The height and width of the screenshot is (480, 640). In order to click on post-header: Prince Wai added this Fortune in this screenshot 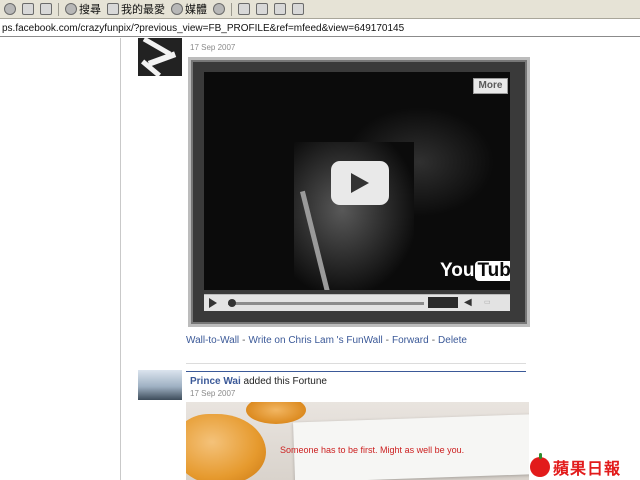, I will do `click(258, 381)`.